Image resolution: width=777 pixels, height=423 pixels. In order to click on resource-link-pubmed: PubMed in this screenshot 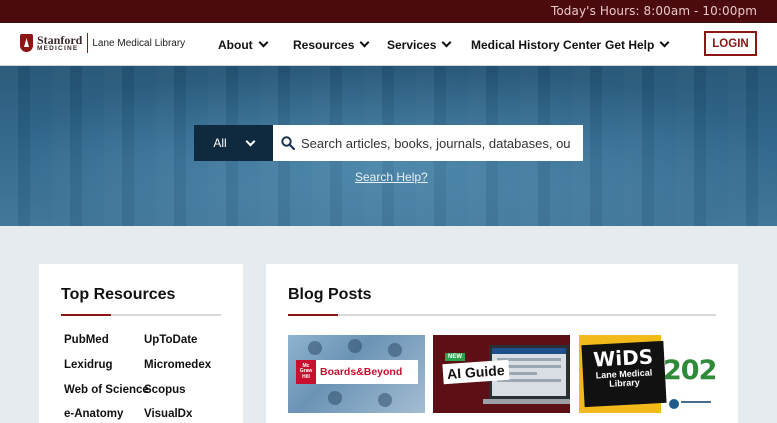, I will do `click(86, 340)`.